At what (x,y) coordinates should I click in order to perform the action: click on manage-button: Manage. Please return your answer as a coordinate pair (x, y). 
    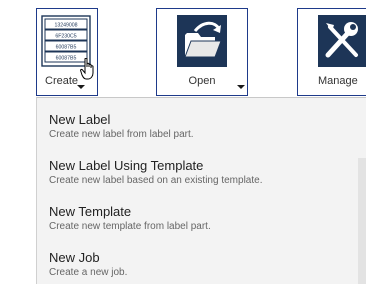
    Looking at the image, I should click on (331, 52).